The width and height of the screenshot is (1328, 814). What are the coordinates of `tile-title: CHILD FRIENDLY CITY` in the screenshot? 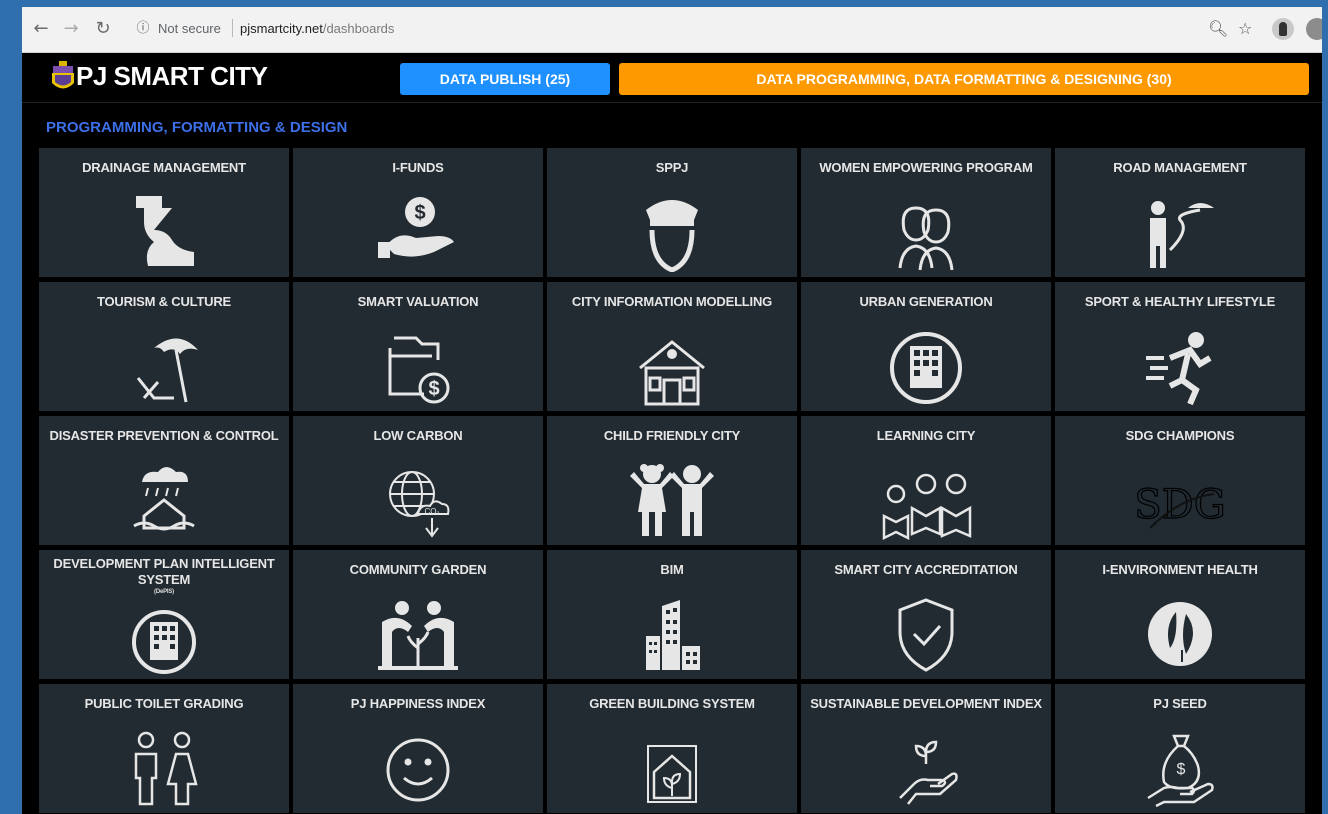 It's located at (672, 435).